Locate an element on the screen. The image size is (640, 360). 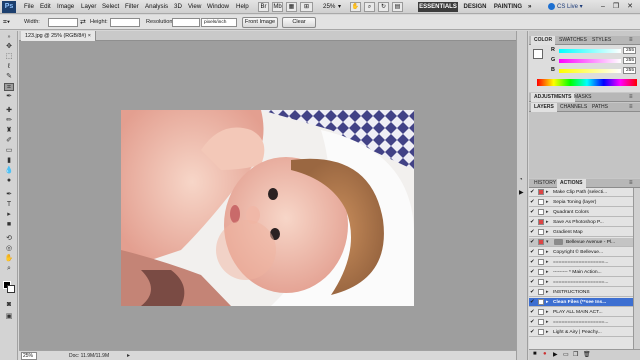
actions-panel-icon: ▶ is located at coordinates (521, 192).